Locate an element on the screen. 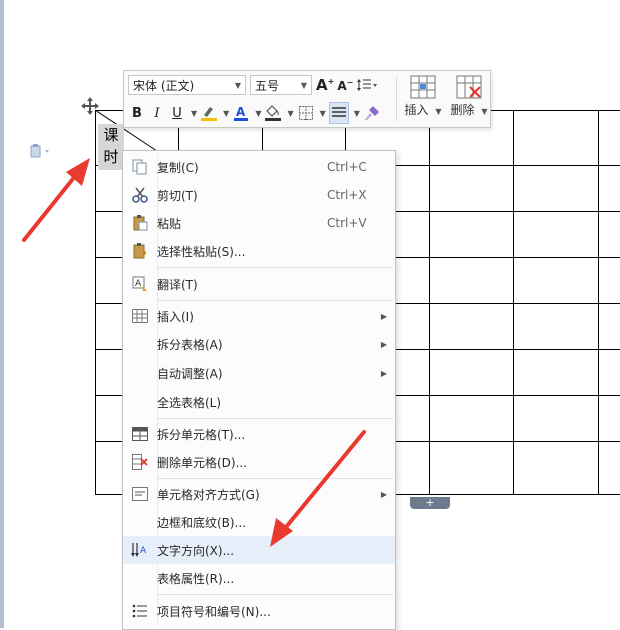  borders-button is located at coordinates (306, 113).